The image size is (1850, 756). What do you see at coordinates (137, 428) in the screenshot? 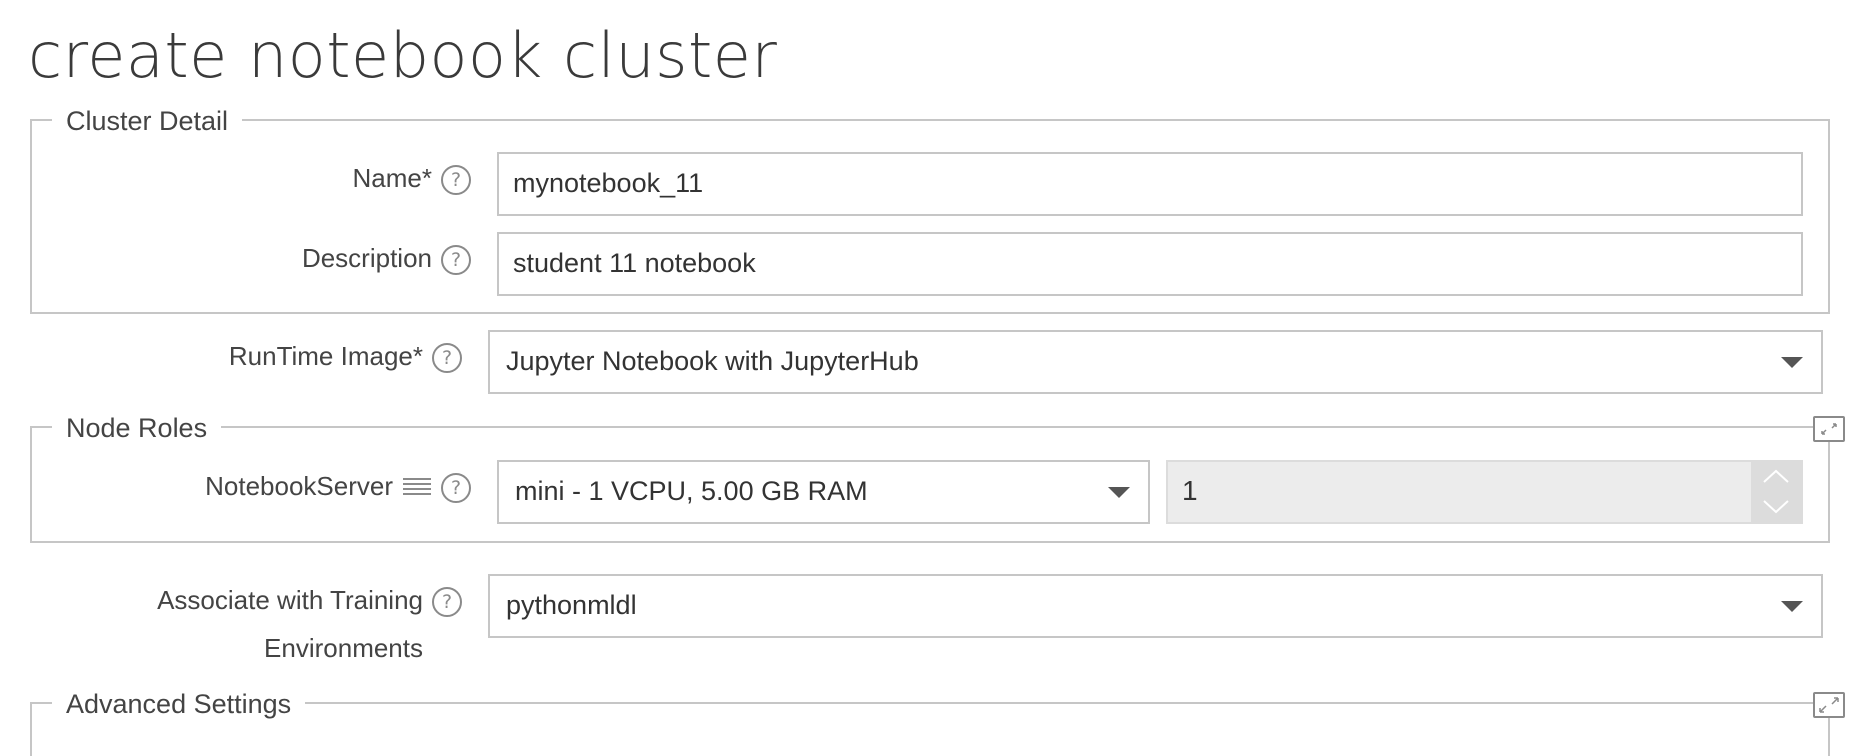
I see `node-roles-legend: Node Roles` at bounding box center [137, 428].